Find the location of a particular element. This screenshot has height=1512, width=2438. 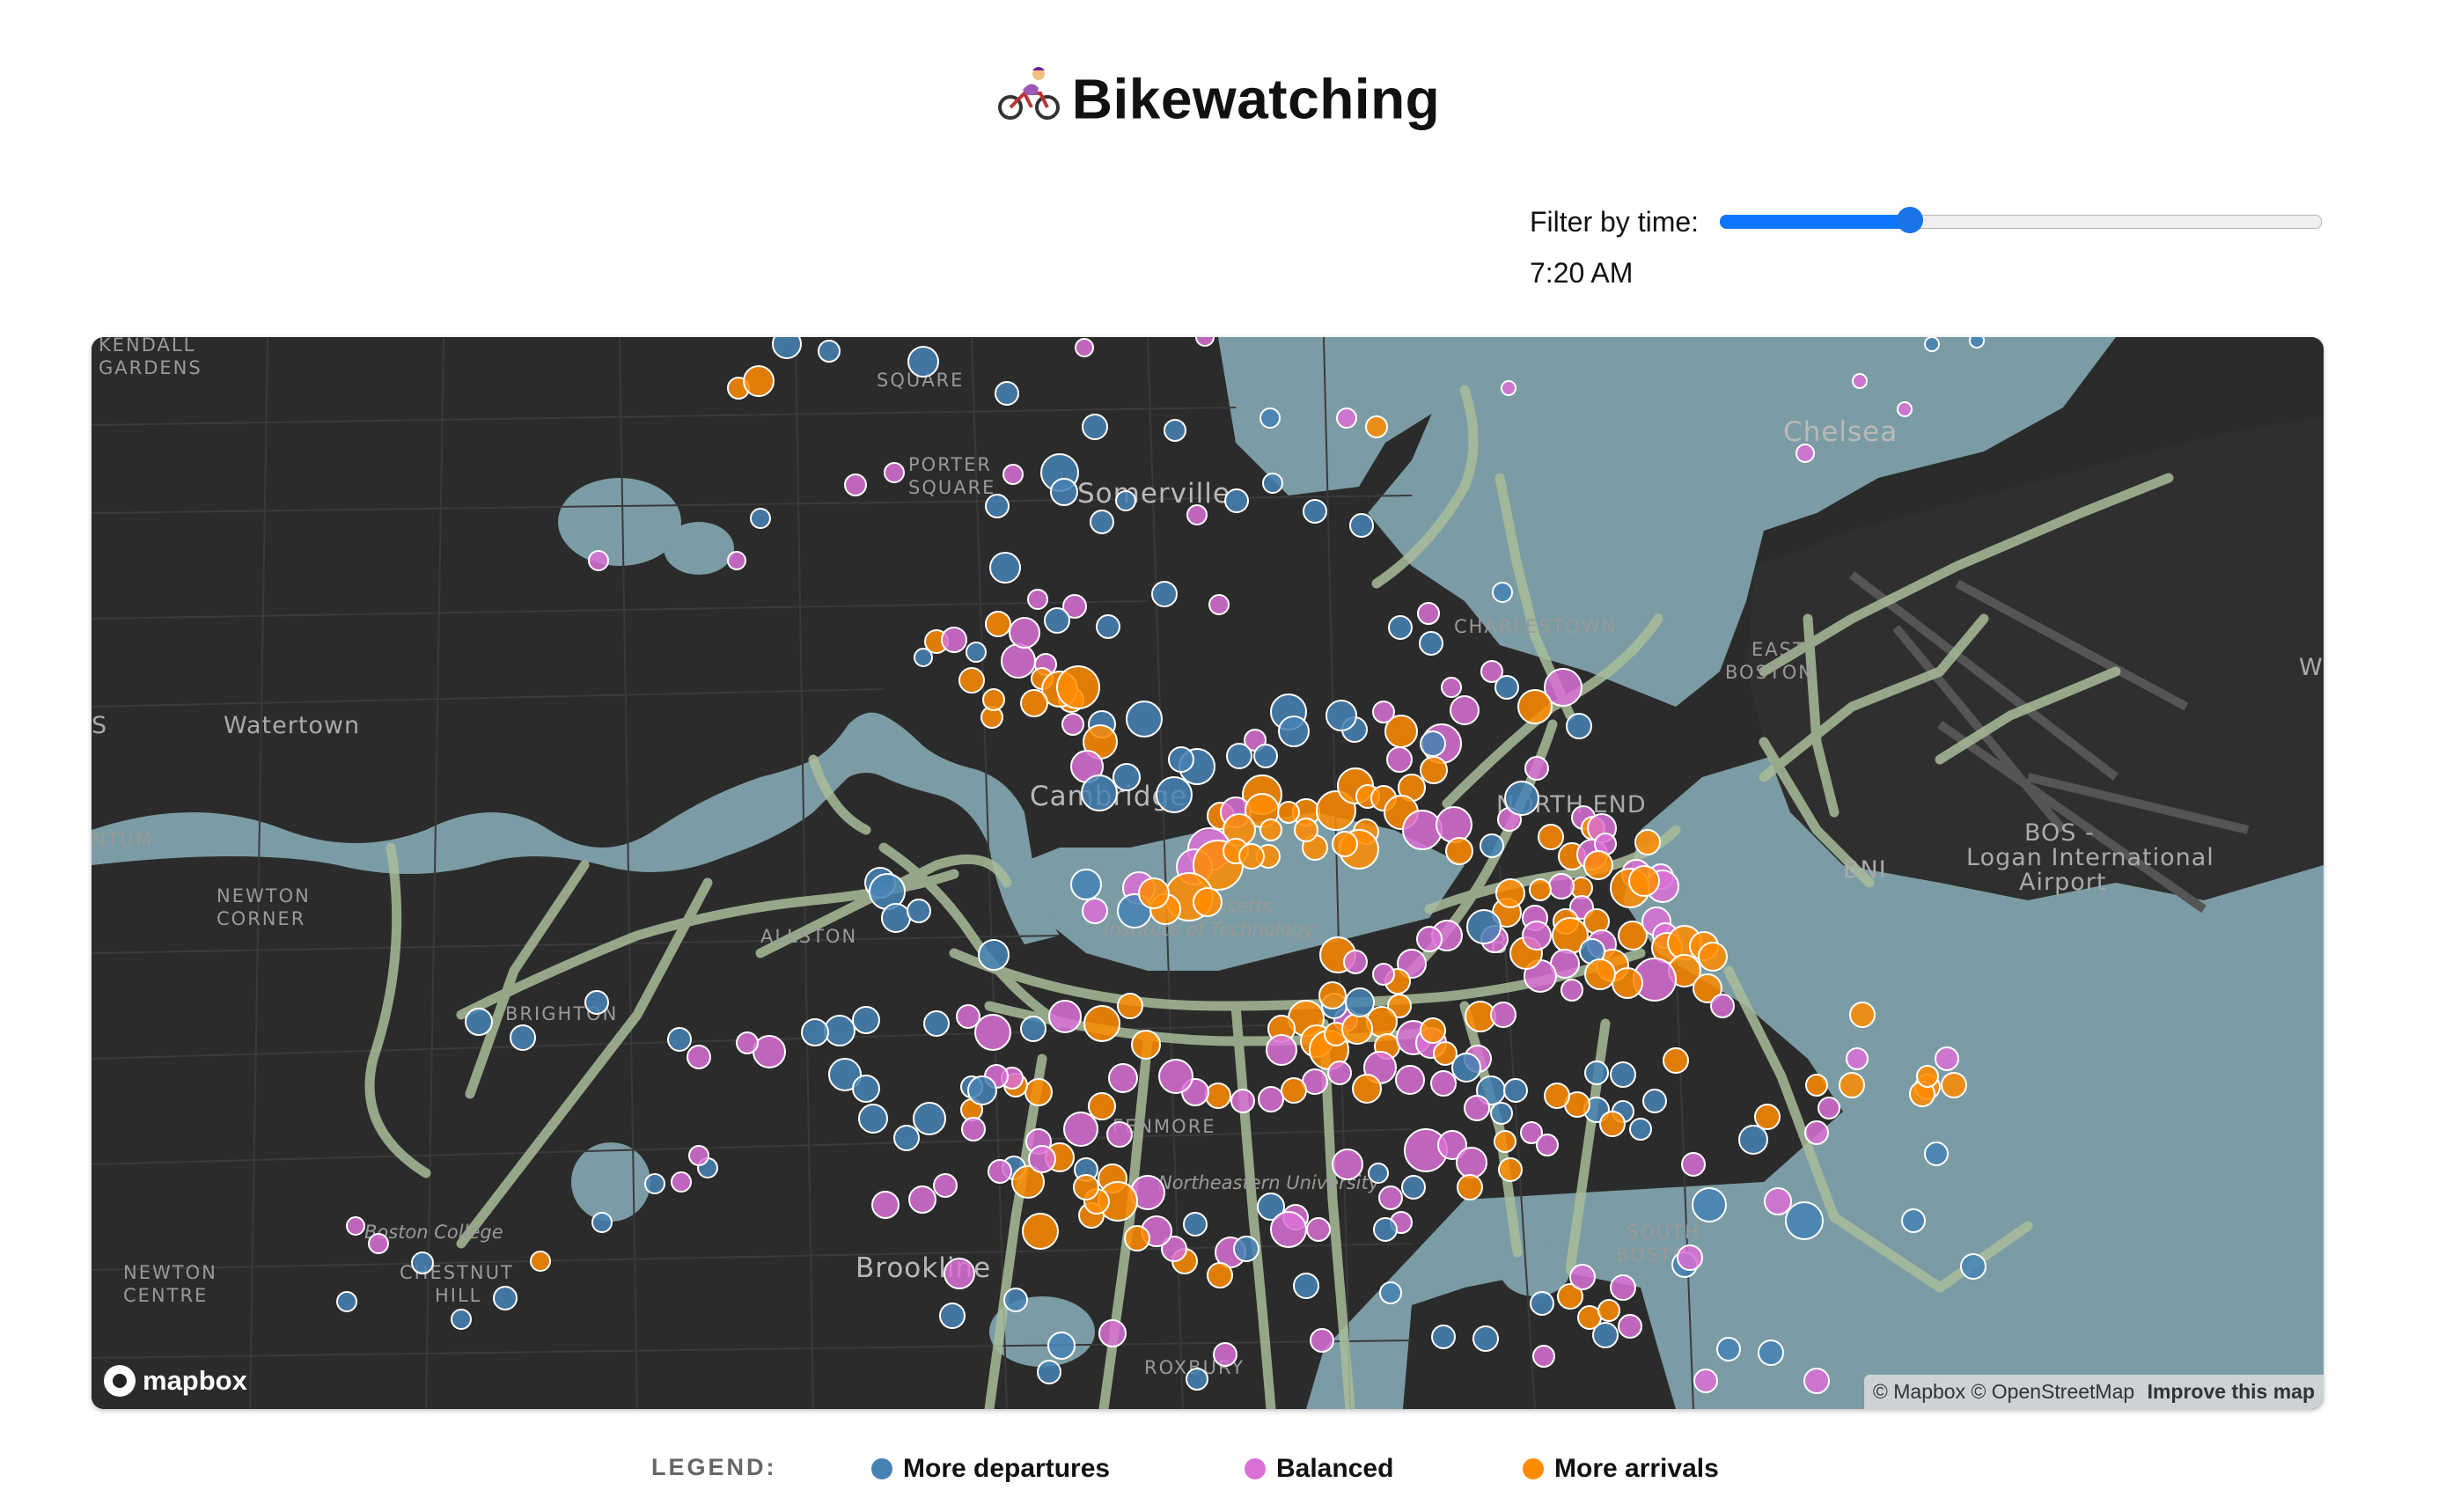

mapbox-logo: mapbox is located at coordinates (175, 1381).